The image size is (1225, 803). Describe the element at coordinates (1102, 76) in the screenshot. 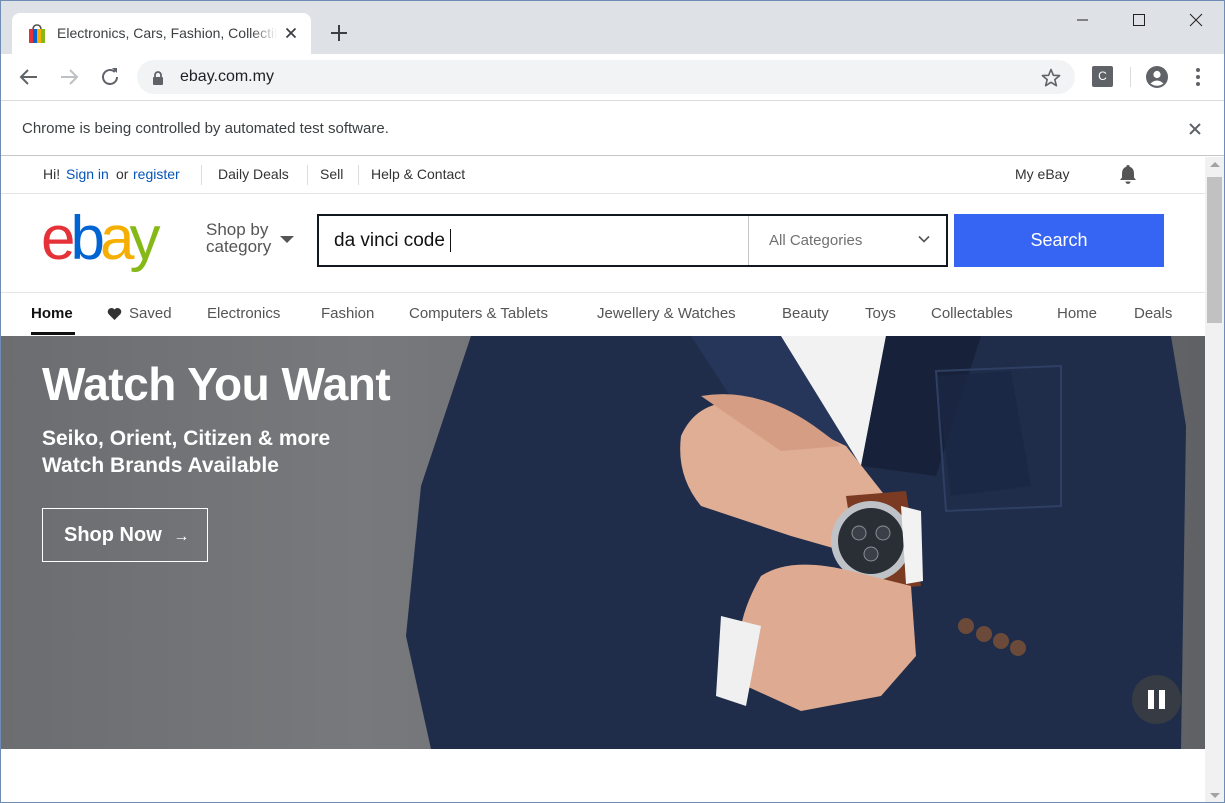

I see `extension-button: C` at that location.